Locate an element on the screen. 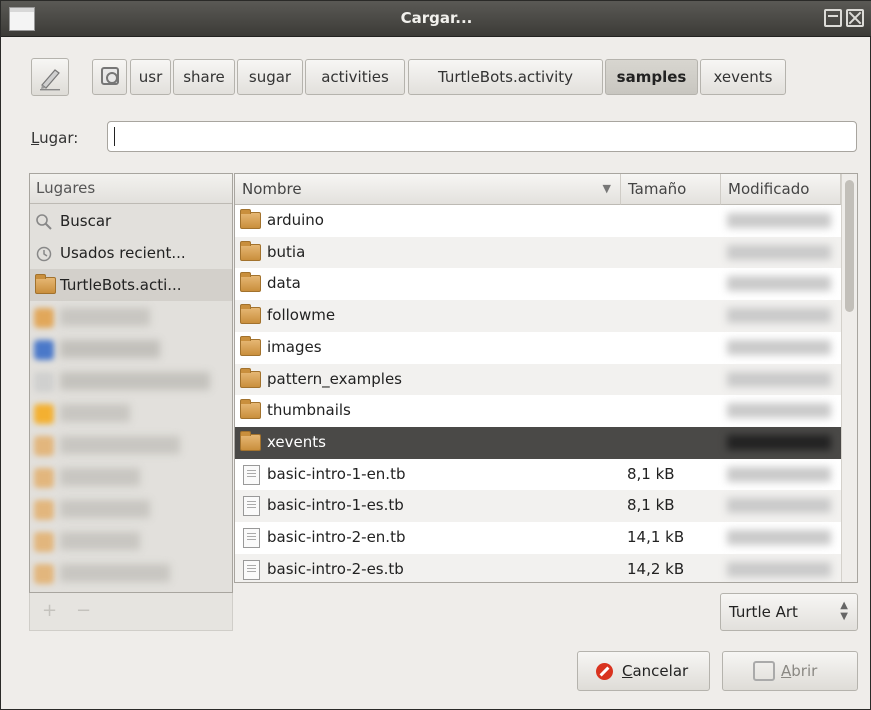  crumb-sugar: sugar is located at coordinates (270, 77).